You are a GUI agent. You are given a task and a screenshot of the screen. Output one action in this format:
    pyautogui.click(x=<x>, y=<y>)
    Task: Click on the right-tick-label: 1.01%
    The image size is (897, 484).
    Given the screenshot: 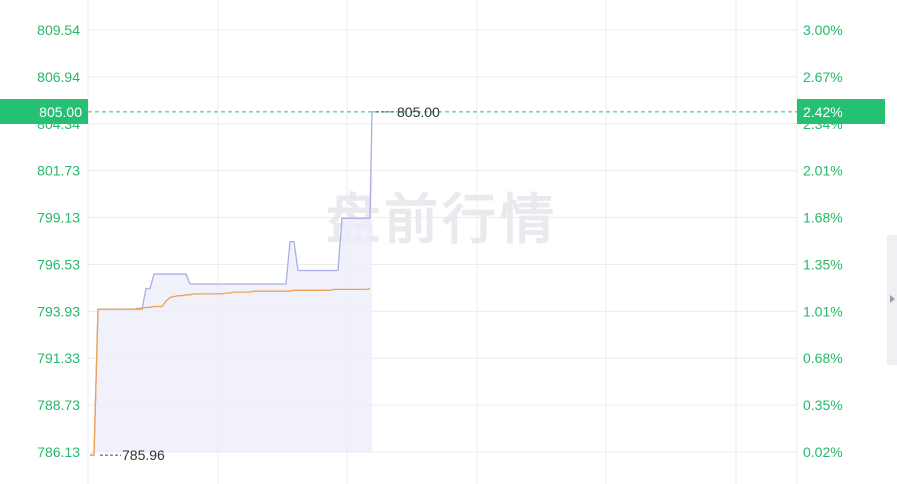 What is the action you would take?
    pyautogui.click(x=823, y=311)
    